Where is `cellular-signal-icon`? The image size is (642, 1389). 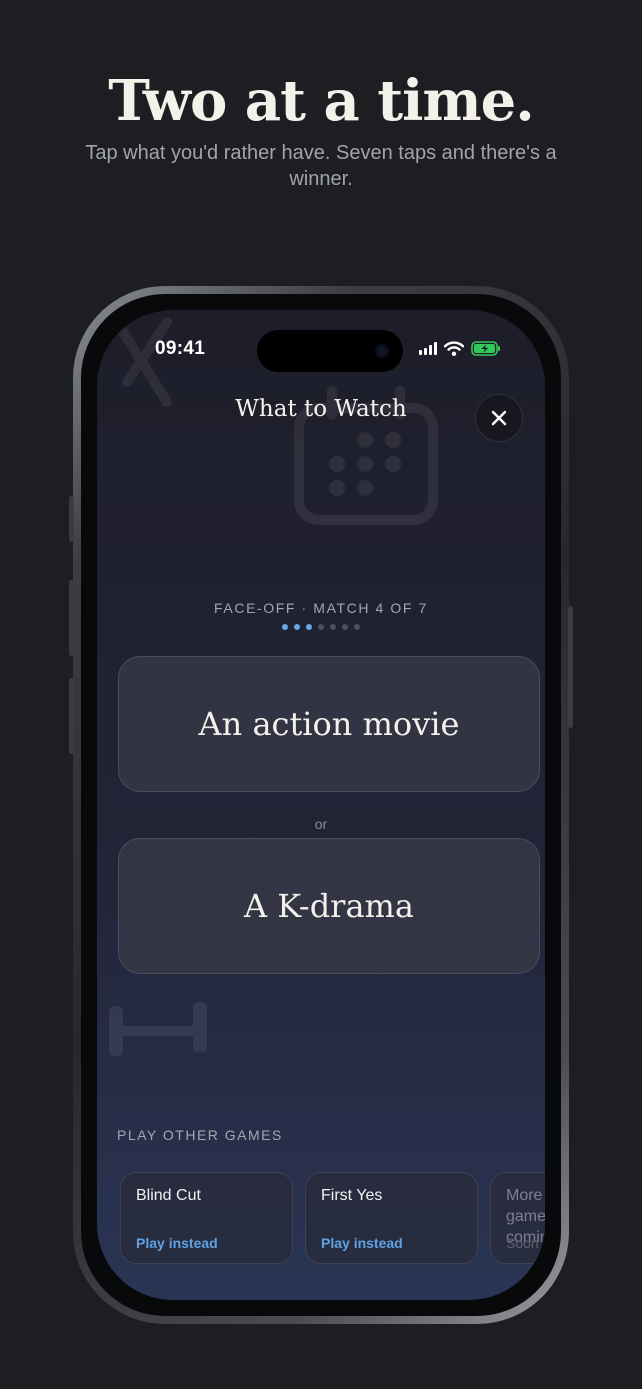 cellular-signal-icon is located at coordinates (428, 348).